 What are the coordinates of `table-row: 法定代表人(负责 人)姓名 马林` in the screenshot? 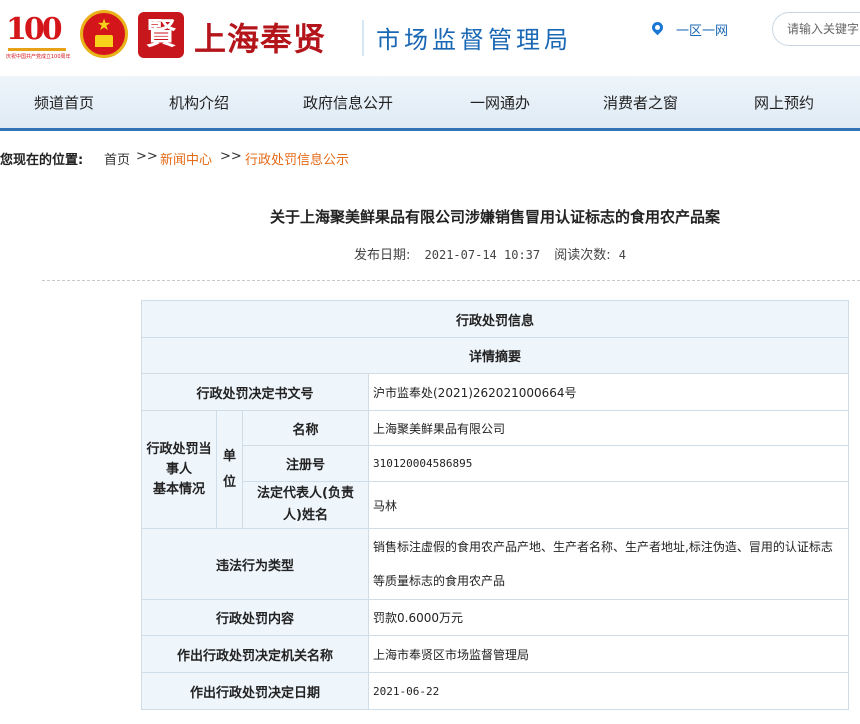 It's located at (496, 505).